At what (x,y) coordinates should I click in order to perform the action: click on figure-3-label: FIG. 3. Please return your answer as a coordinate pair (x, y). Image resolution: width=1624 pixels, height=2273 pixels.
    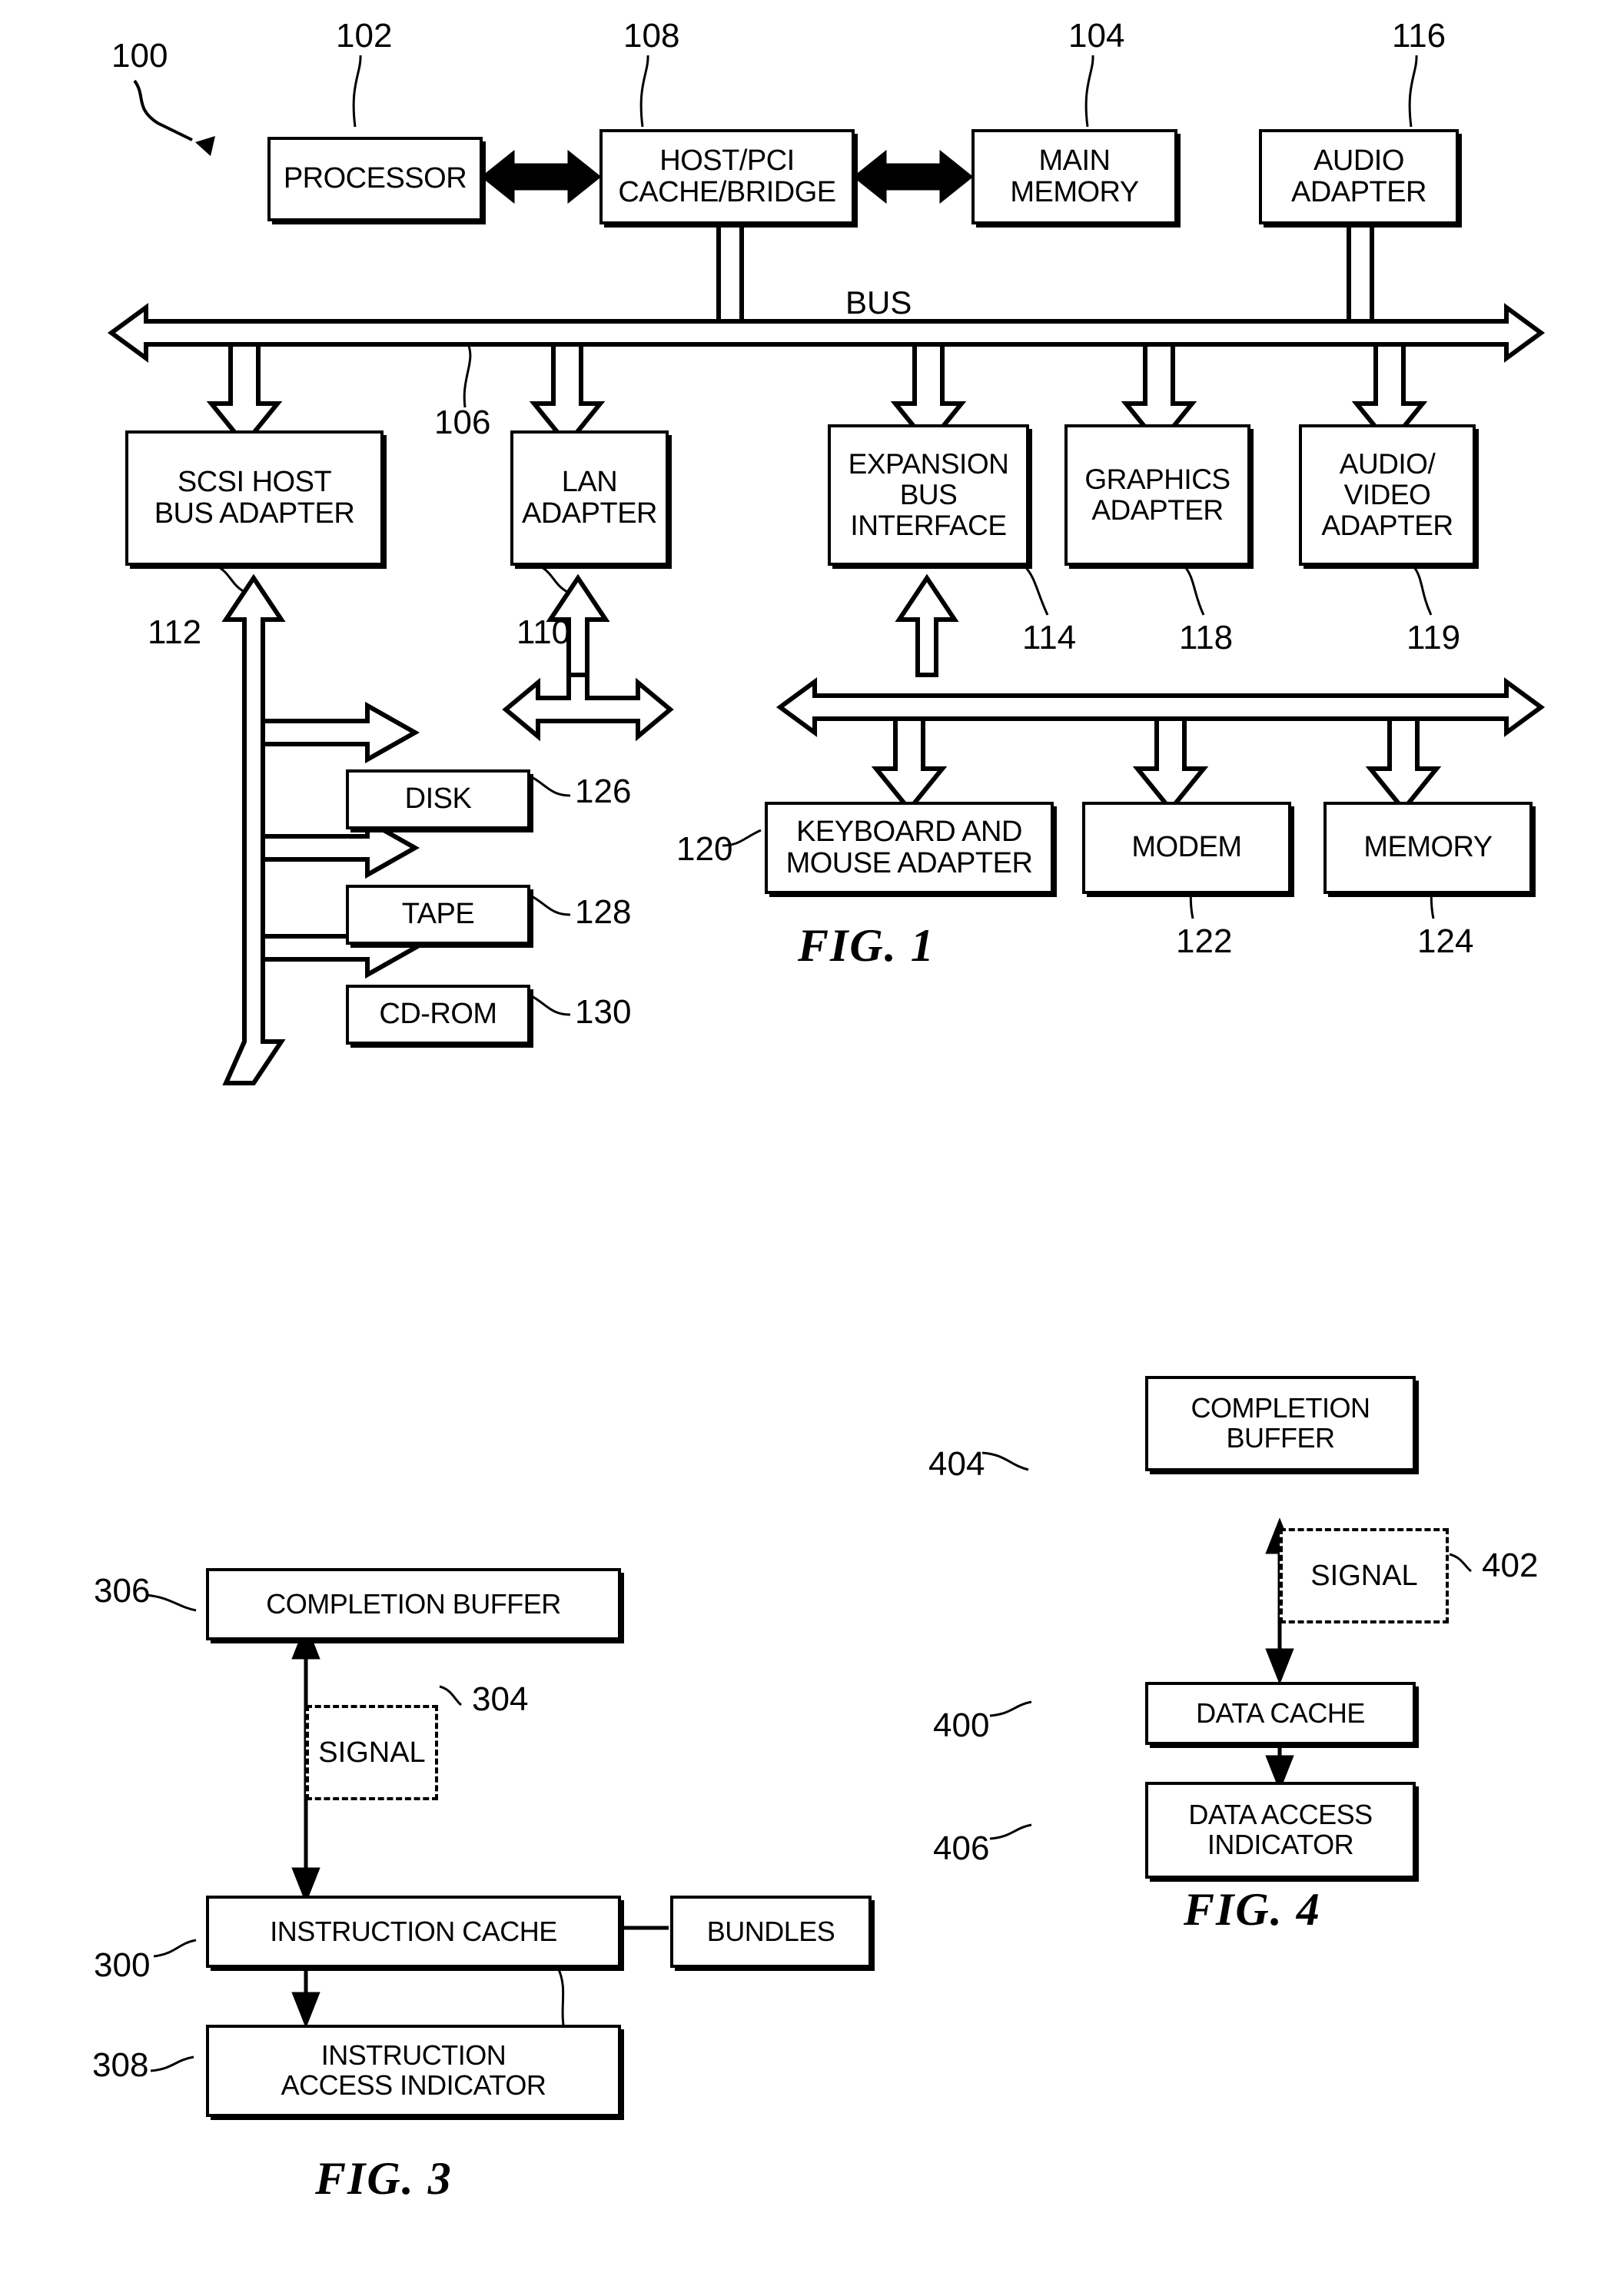
    Looking at the image, I should click on (384, 2178).